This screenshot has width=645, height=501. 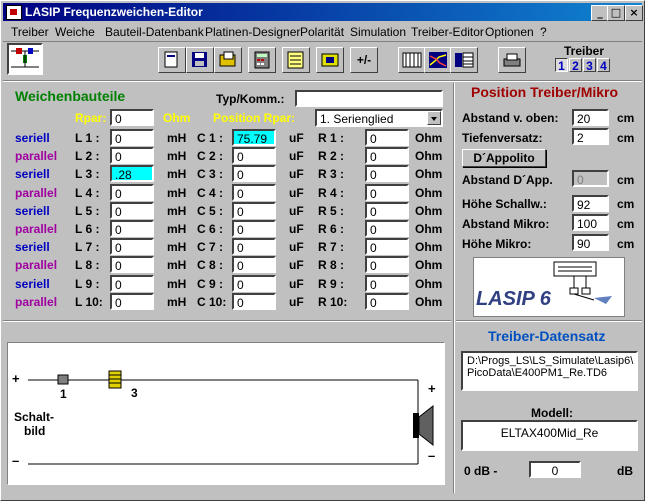 What do you see at coordinates (322, 81) in the screenshot?
I see `toolbar-divider` at bounding box center [322, 81].